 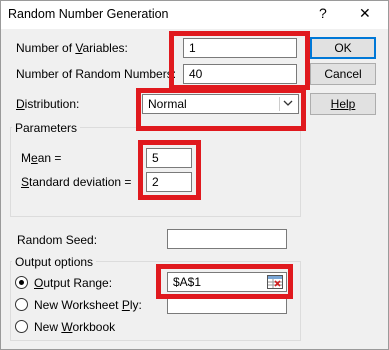 I want to click on output-range-radio, so click(x=21, y=282).